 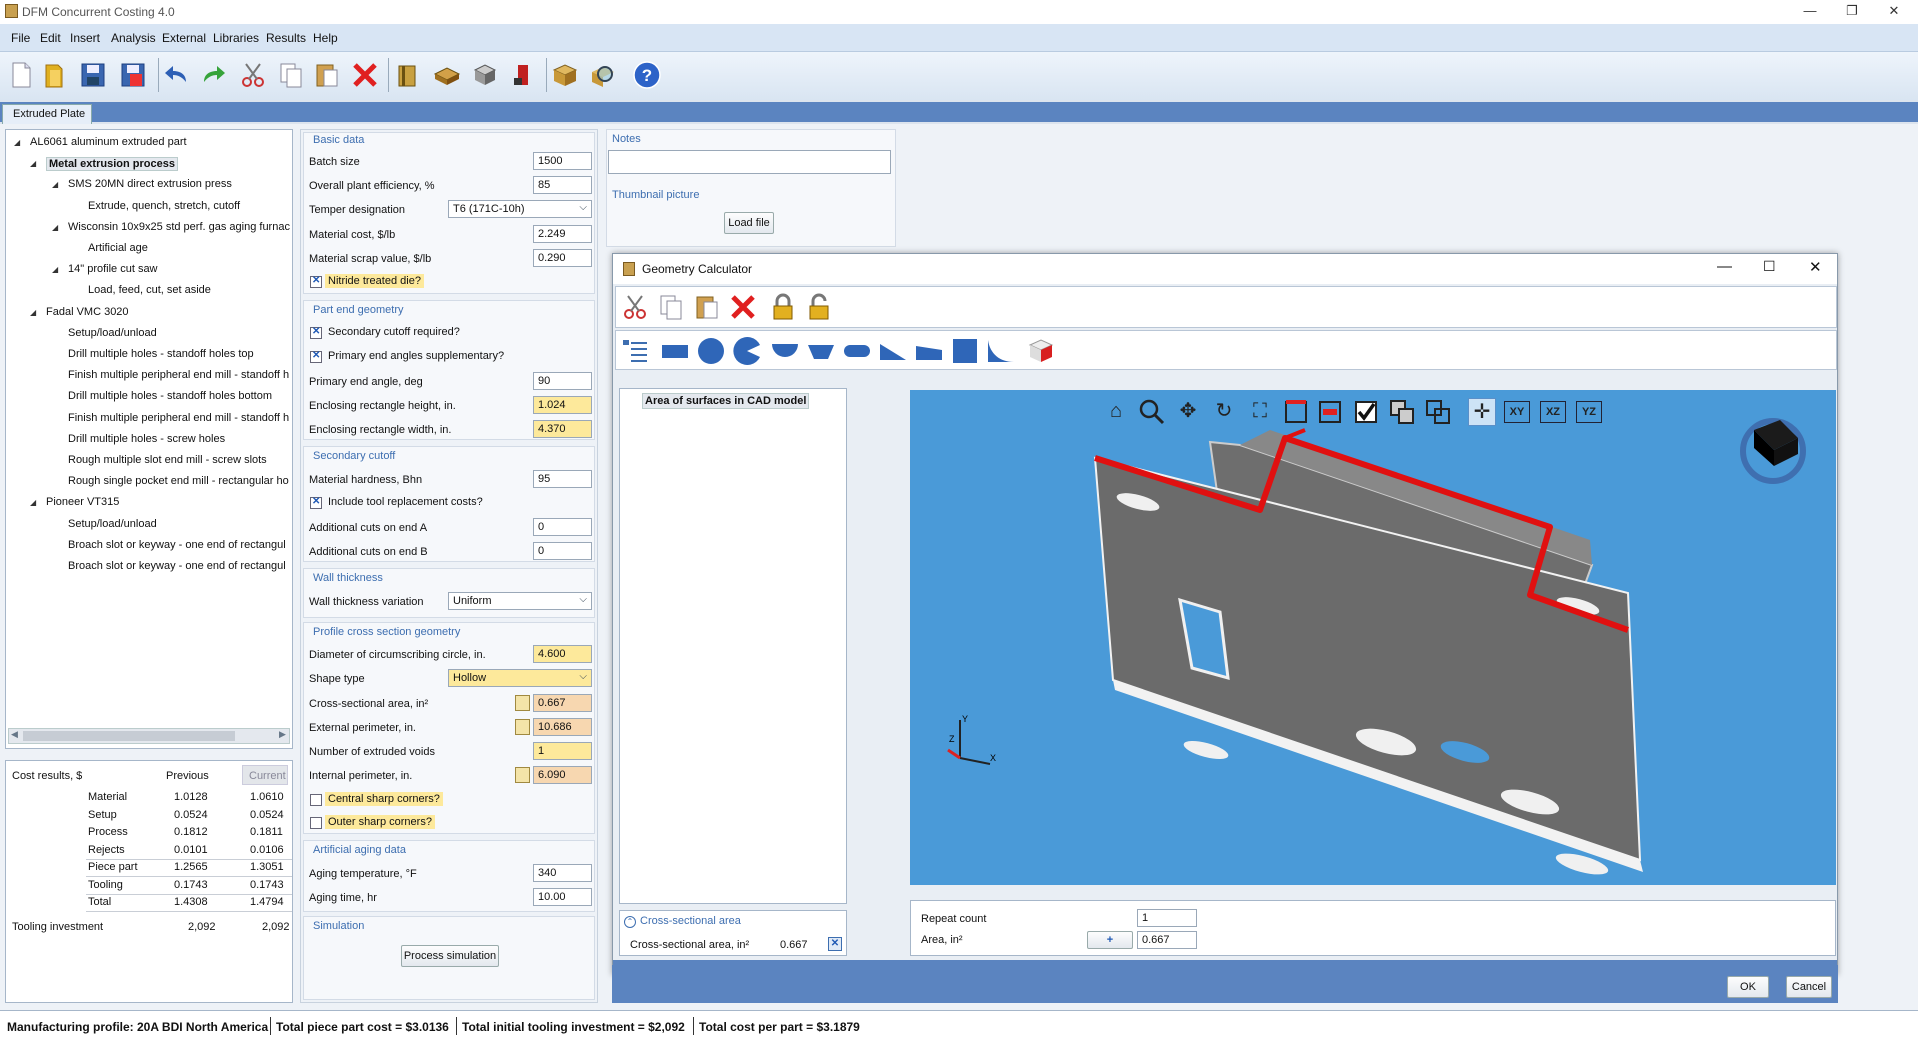 I want to click on nitride-die-checkbox, so click(x=316, y=281).